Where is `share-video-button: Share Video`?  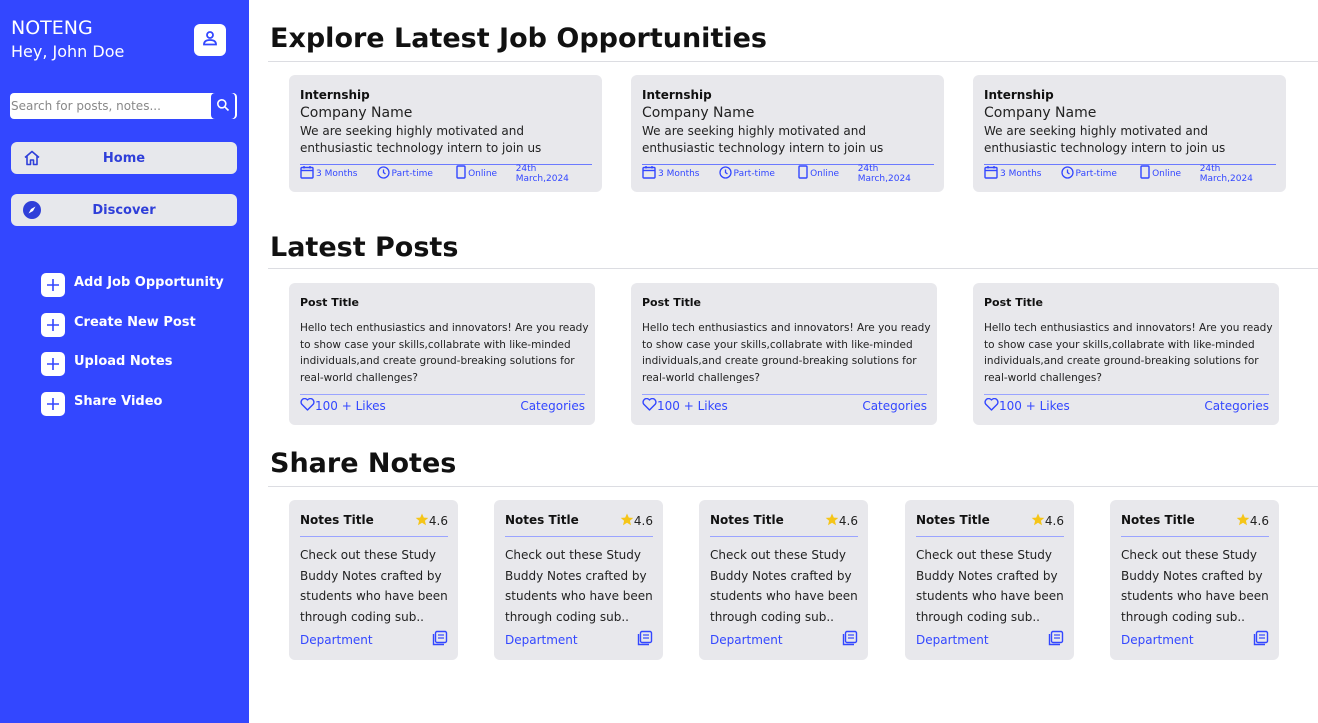
share-video-button: Share Video is located at coordinates (102, 404).